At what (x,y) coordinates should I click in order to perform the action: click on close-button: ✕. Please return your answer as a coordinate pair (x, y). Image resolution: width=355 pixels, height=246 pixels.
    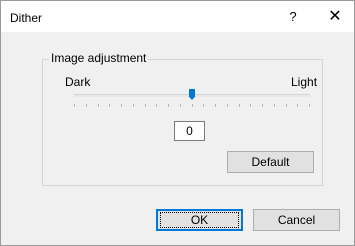
    Looking at the image, I should click on (335, 17).